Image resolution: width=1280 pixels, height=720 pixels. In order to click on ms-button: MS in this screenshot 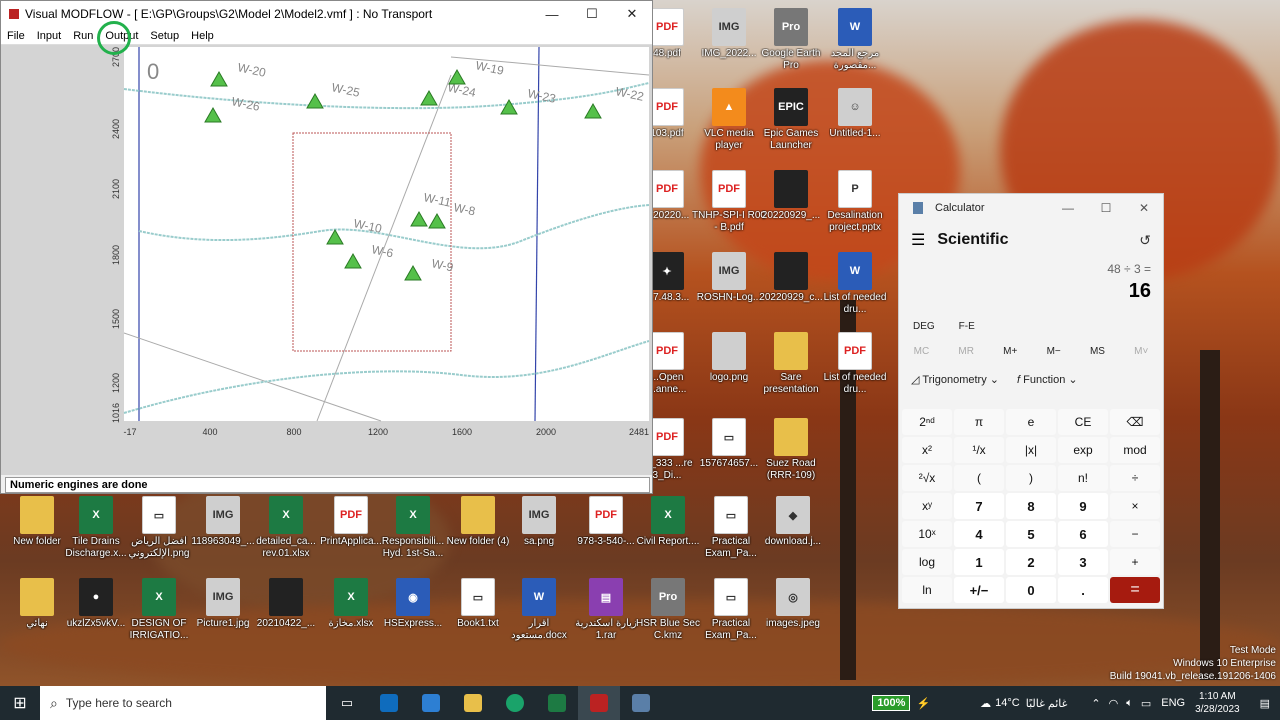, I will do `click(1097, 351)`.